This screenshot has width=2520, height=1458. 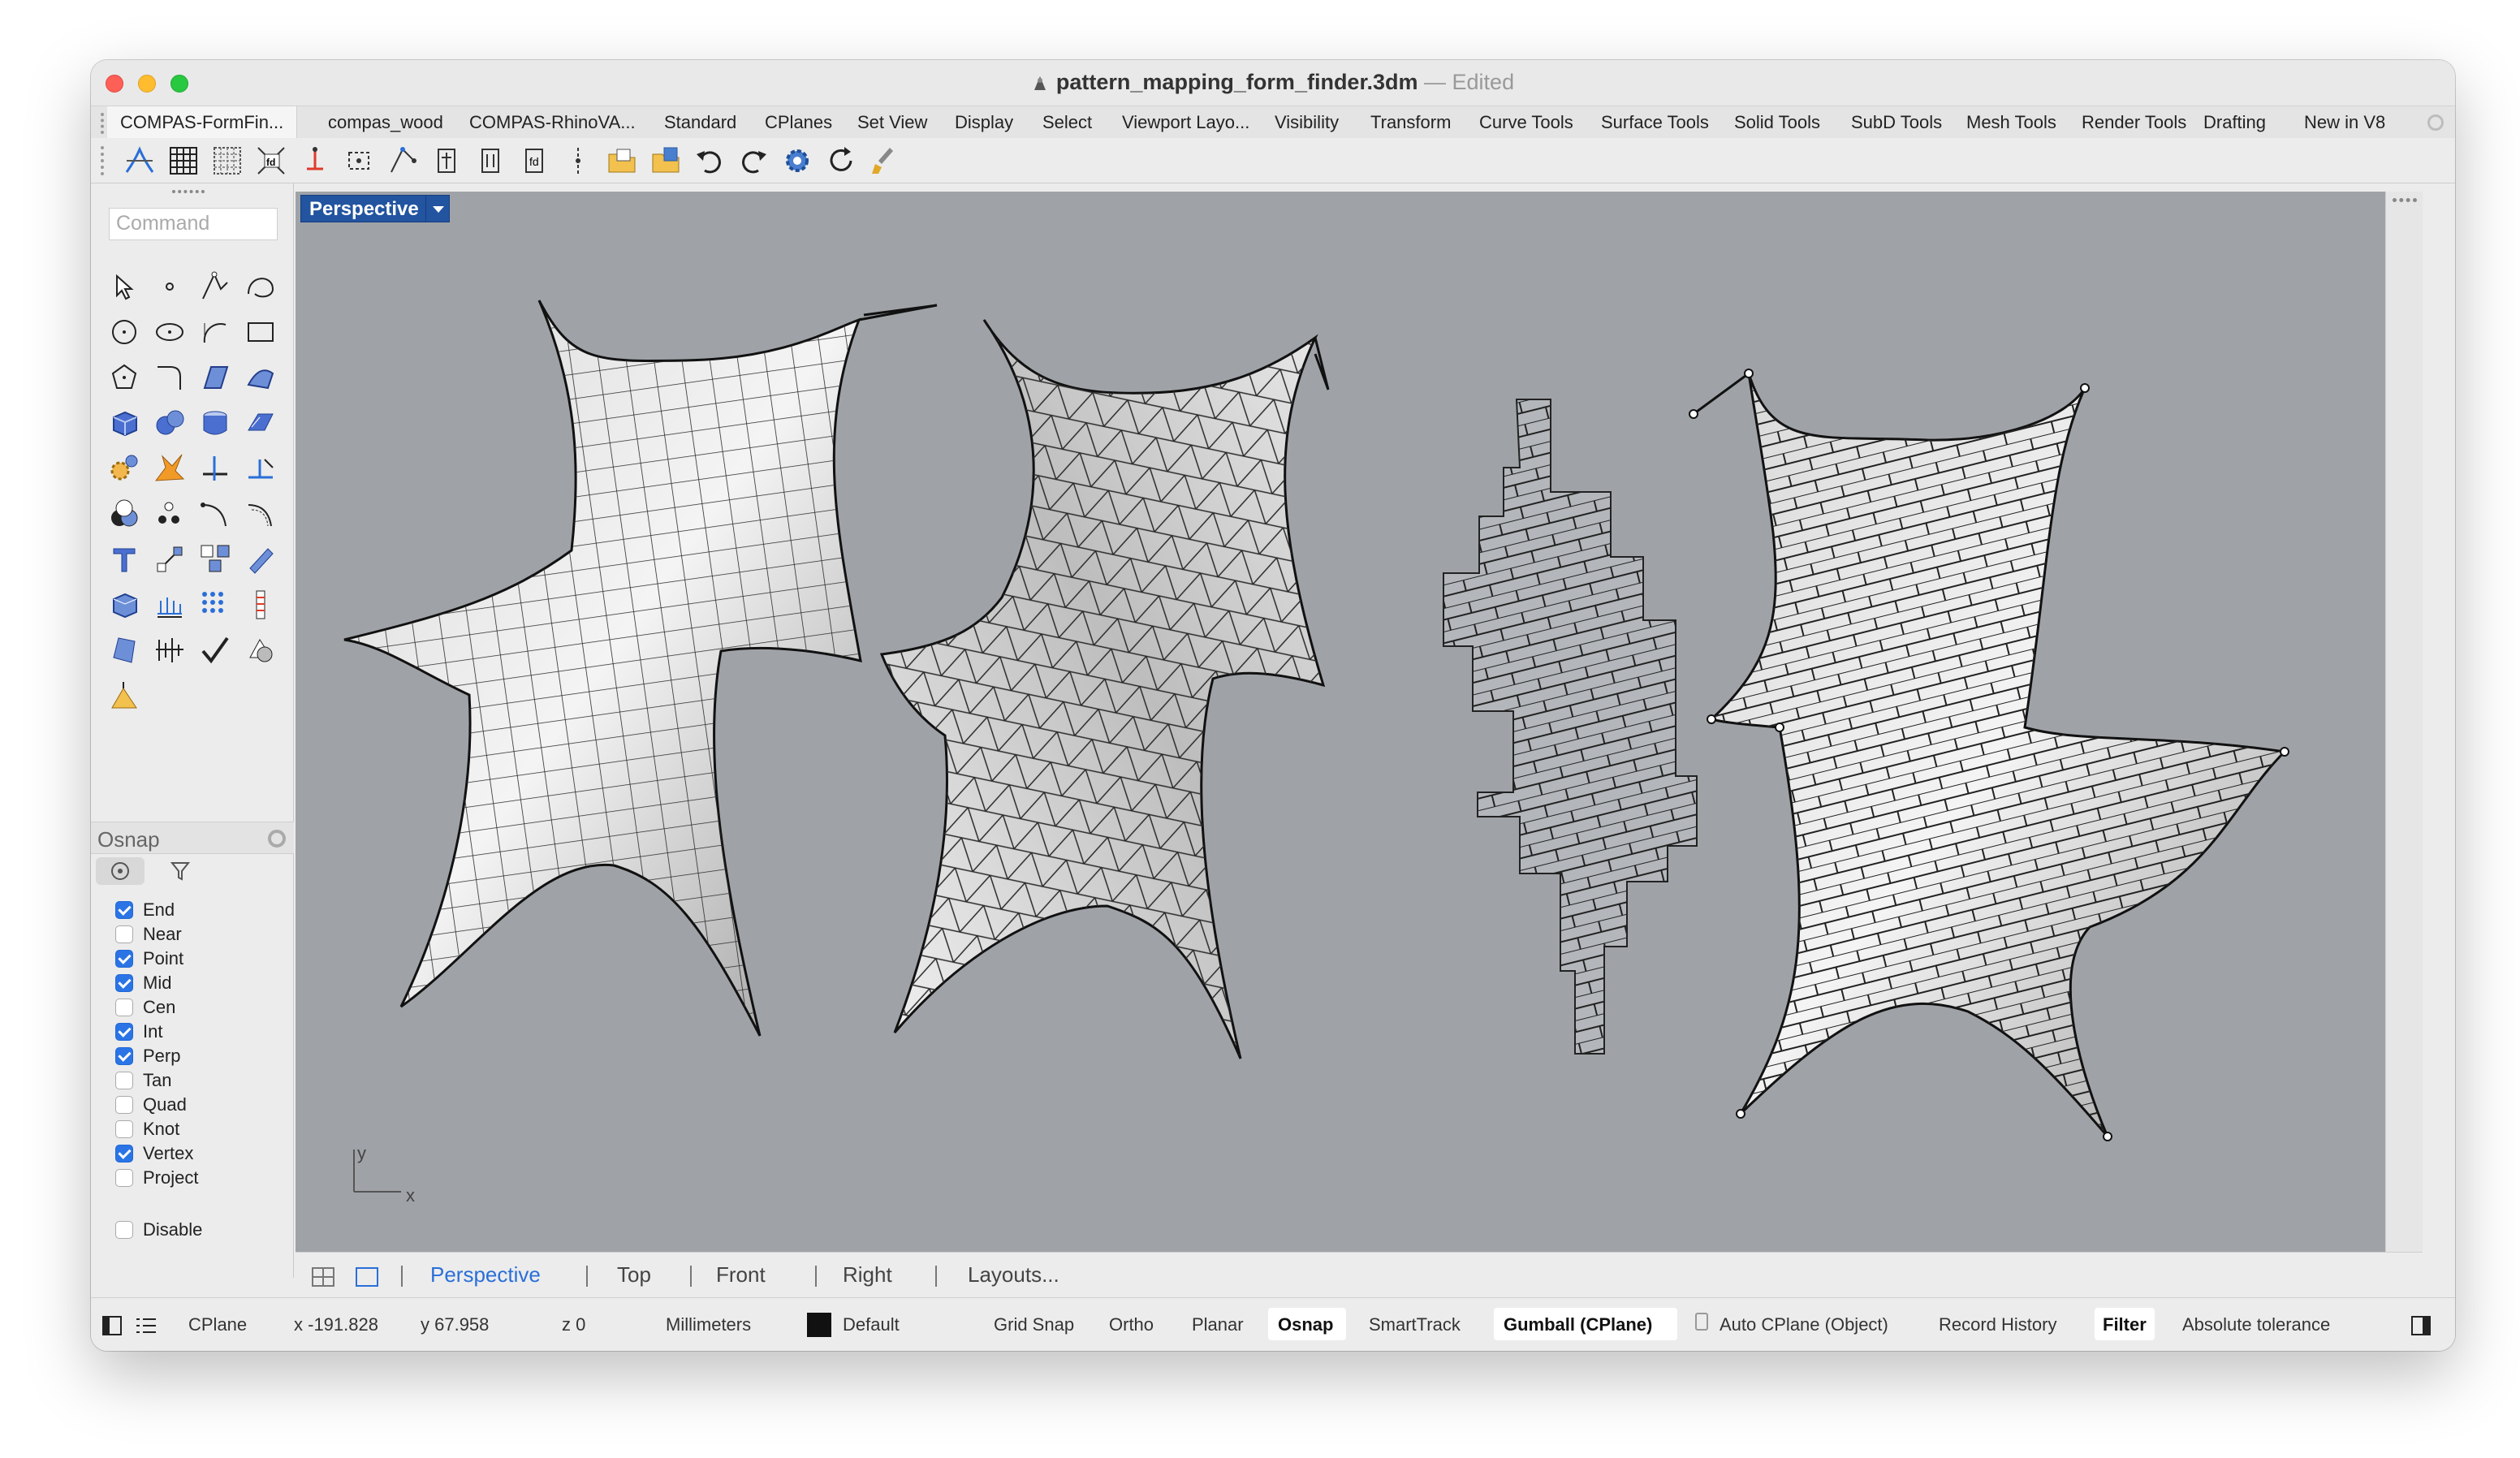 I want to click on box-icon, so click(x=125, y=423).